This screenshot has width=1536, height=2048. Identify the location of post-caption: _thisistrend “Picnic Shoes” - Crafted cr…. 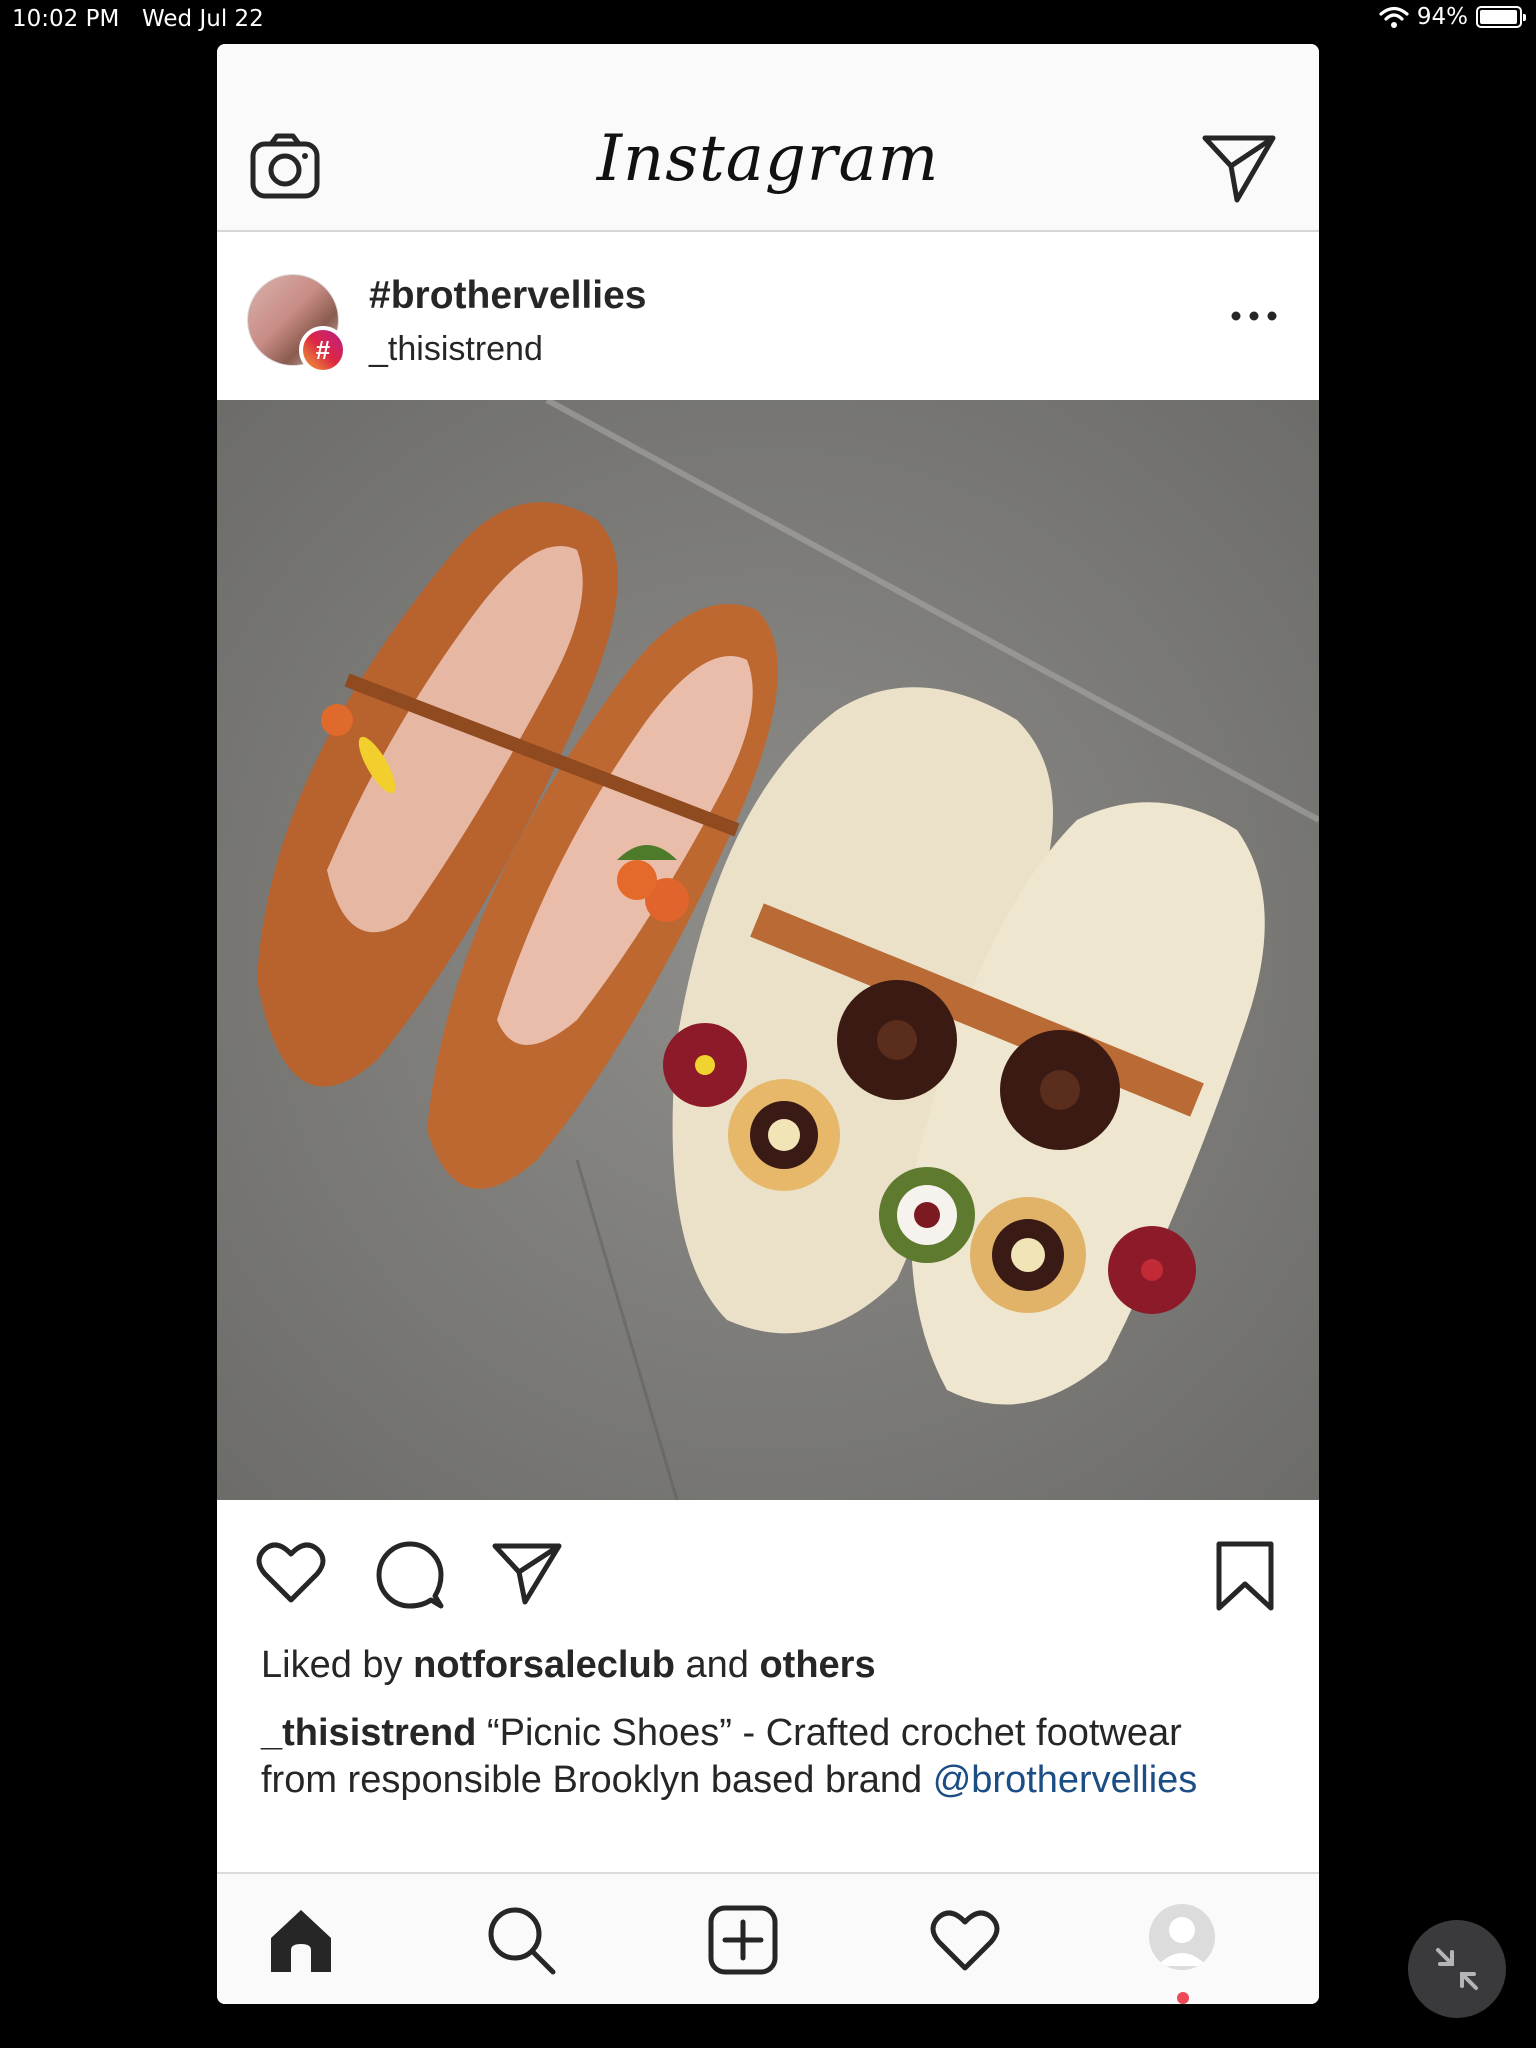
(761, 1757).